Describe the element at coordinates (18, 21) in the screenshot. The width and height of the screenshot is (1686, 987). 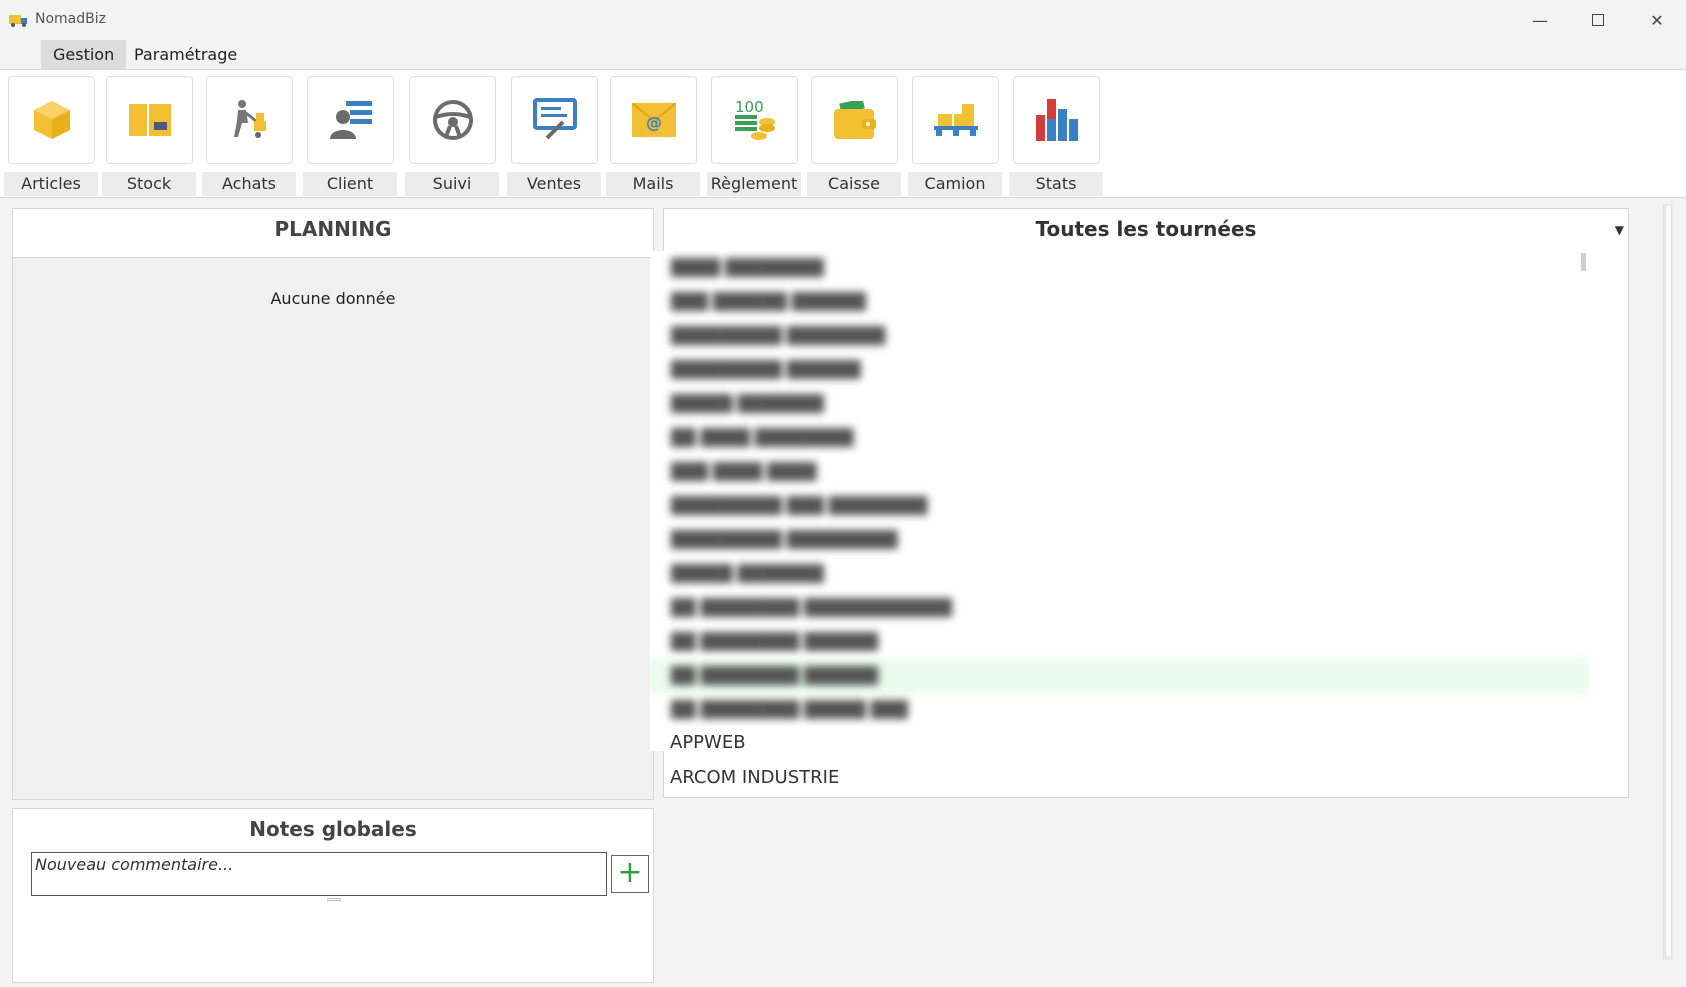
I see `truck-app-icon` at that location.